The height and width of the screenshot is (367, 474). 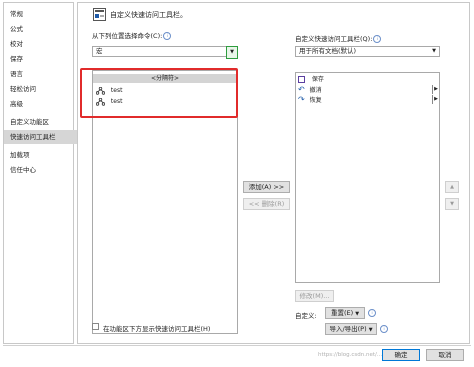 What do you see at coordinates (367, 51) in the screenshot?
I see `customize-scope-dropdown: 用于所有文档(默认) ▼` at bounding box center [367, 51].